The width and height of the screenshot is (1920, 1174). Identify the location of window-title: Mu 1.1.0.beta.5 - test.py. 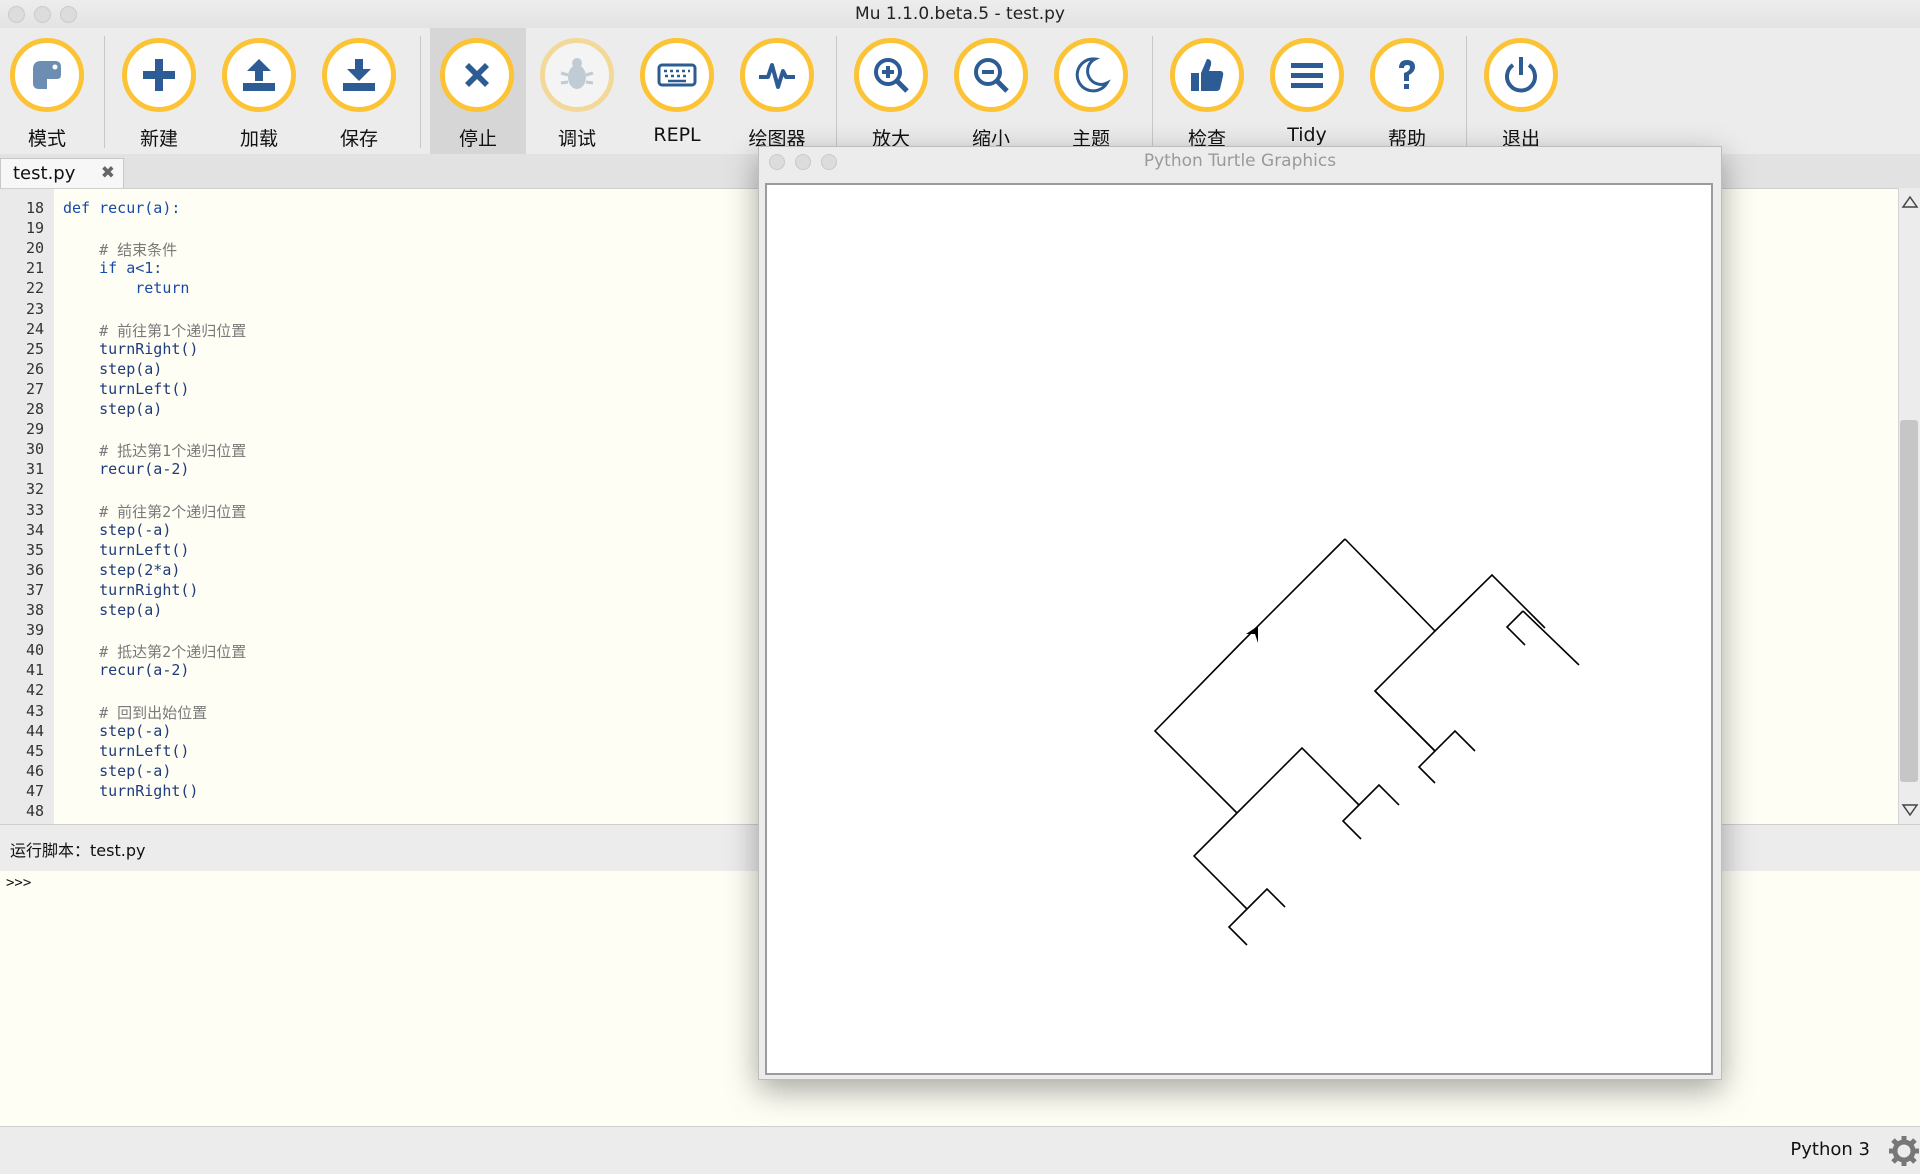
(960, 14).